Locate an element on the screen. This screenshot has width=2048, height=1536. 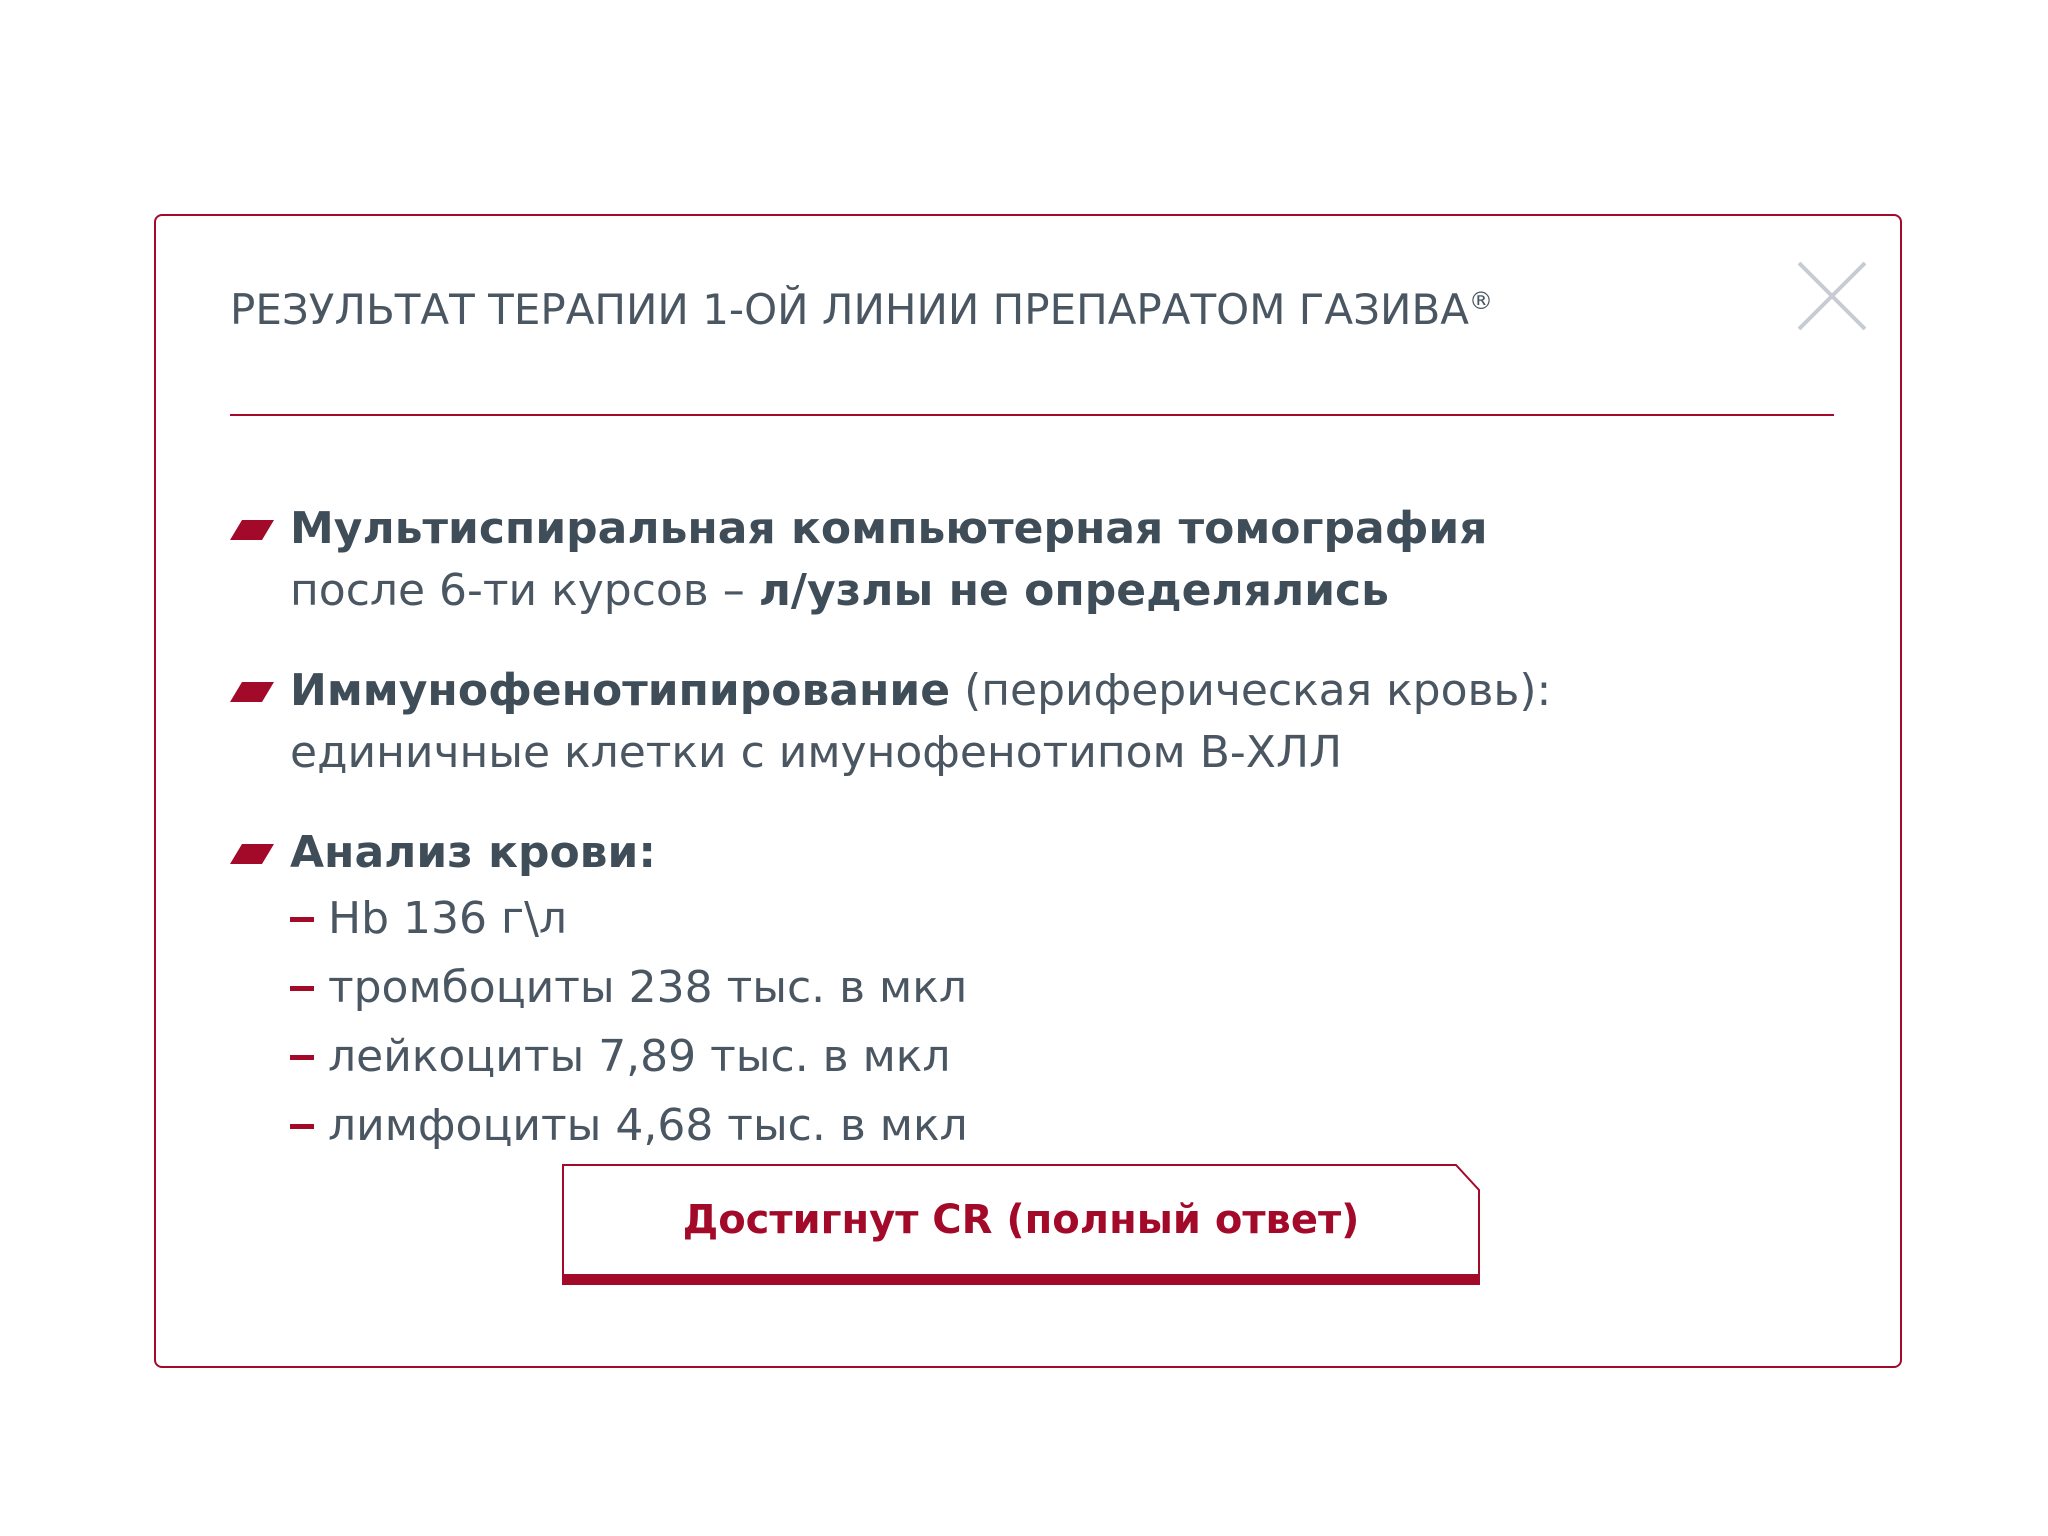
ct-scan-result-intro: после 6-ти курсов – is located at coordinates (524, 590).